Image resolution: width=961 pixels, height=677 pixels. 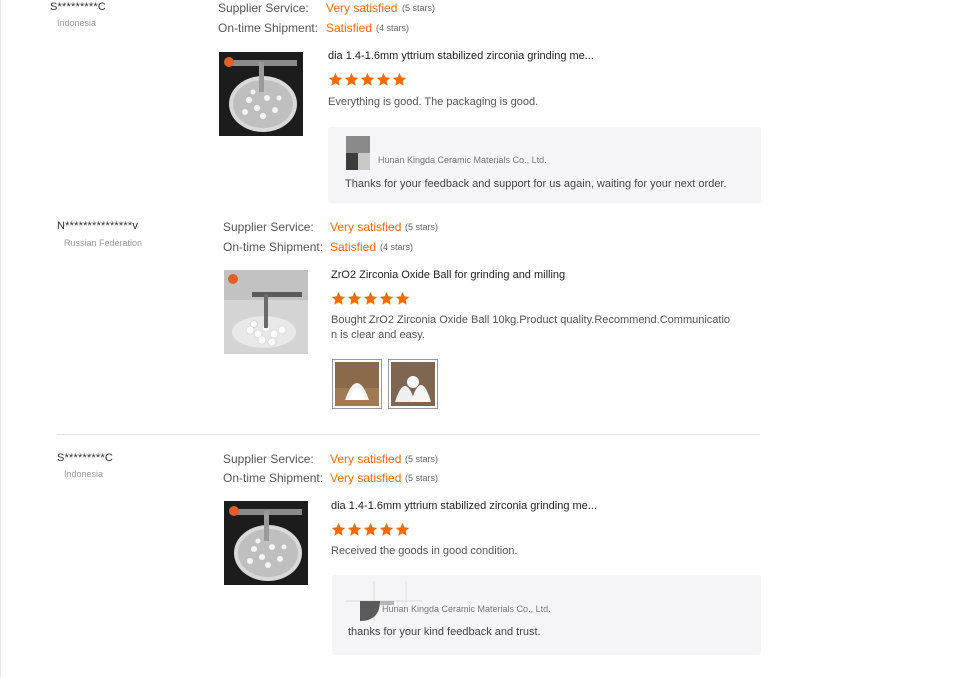 What do you see at coordinates (358, 155) in the screenshot?
I see `company-logo-icon` at bounding box center [358, 155].